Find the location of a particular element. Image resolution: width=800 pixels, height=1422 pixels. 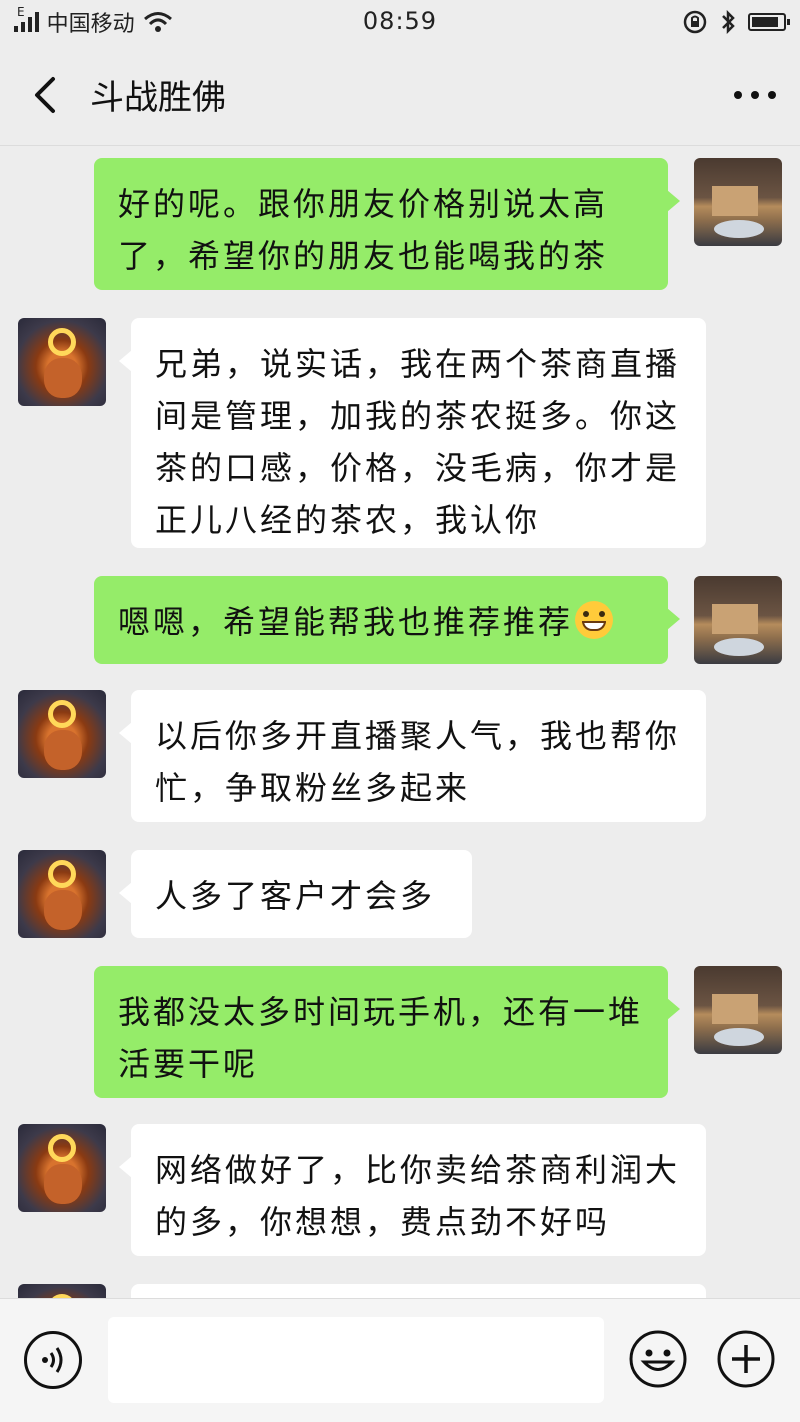

chevron-left-icon is located at coordinates (45, 94).